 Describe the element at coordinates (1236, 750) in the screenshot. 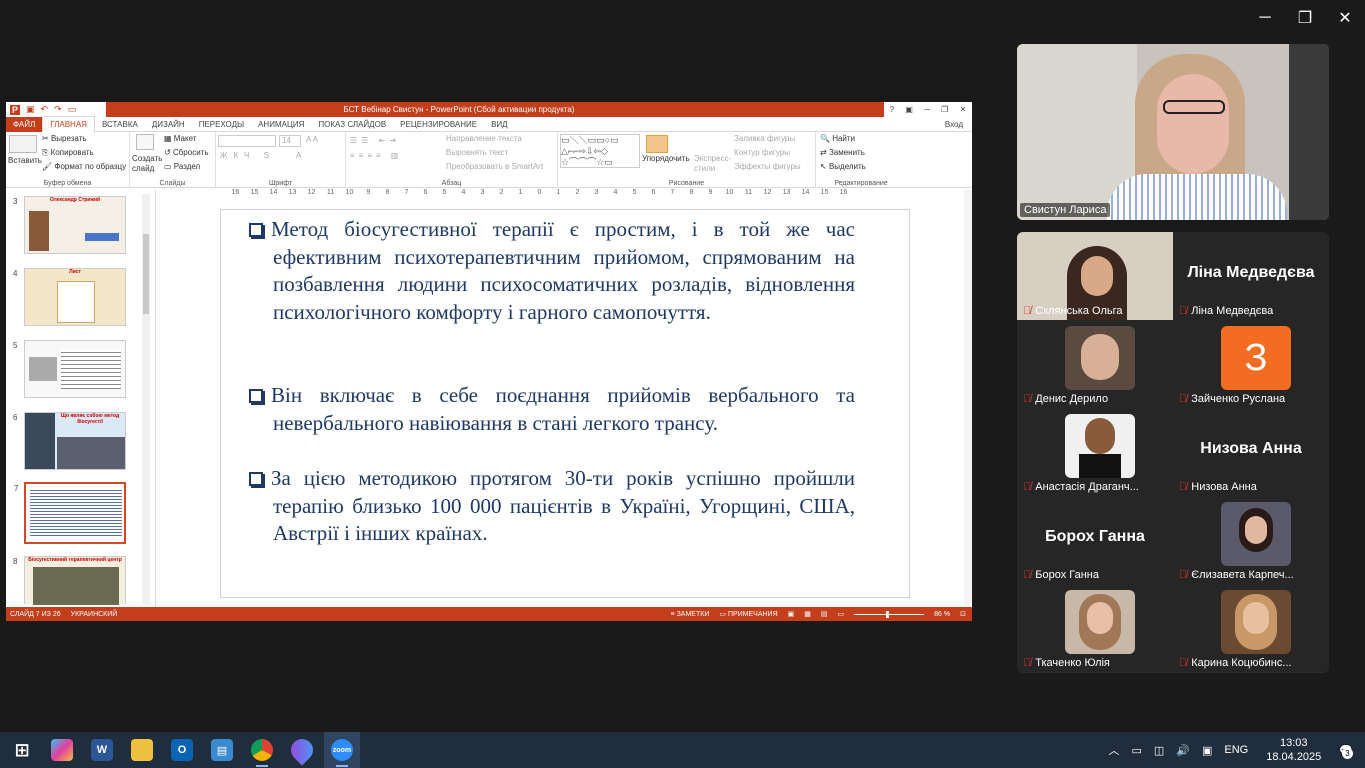

I see `language-indicator: ENG` at that location.